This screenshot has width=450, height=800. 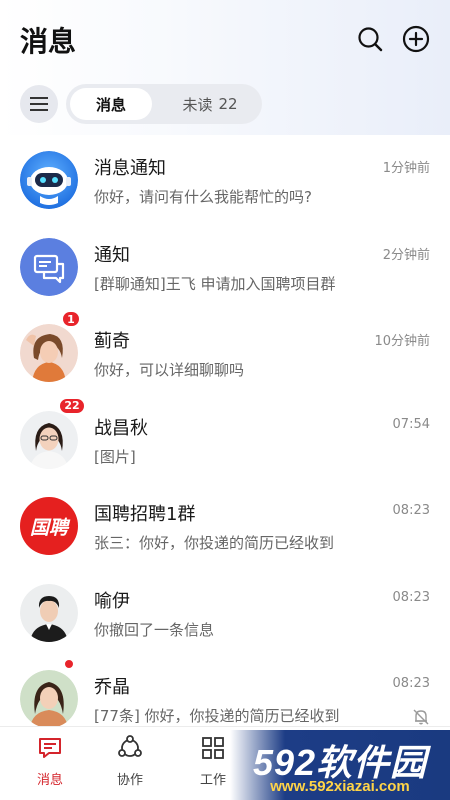 What do you see at coordinates (225, 180) in the screenshot?
I see `conversation-row: 消息通知 1分钟前 你好，请问有什么我能帮忙的吗?` at bounding box center [225, 180].